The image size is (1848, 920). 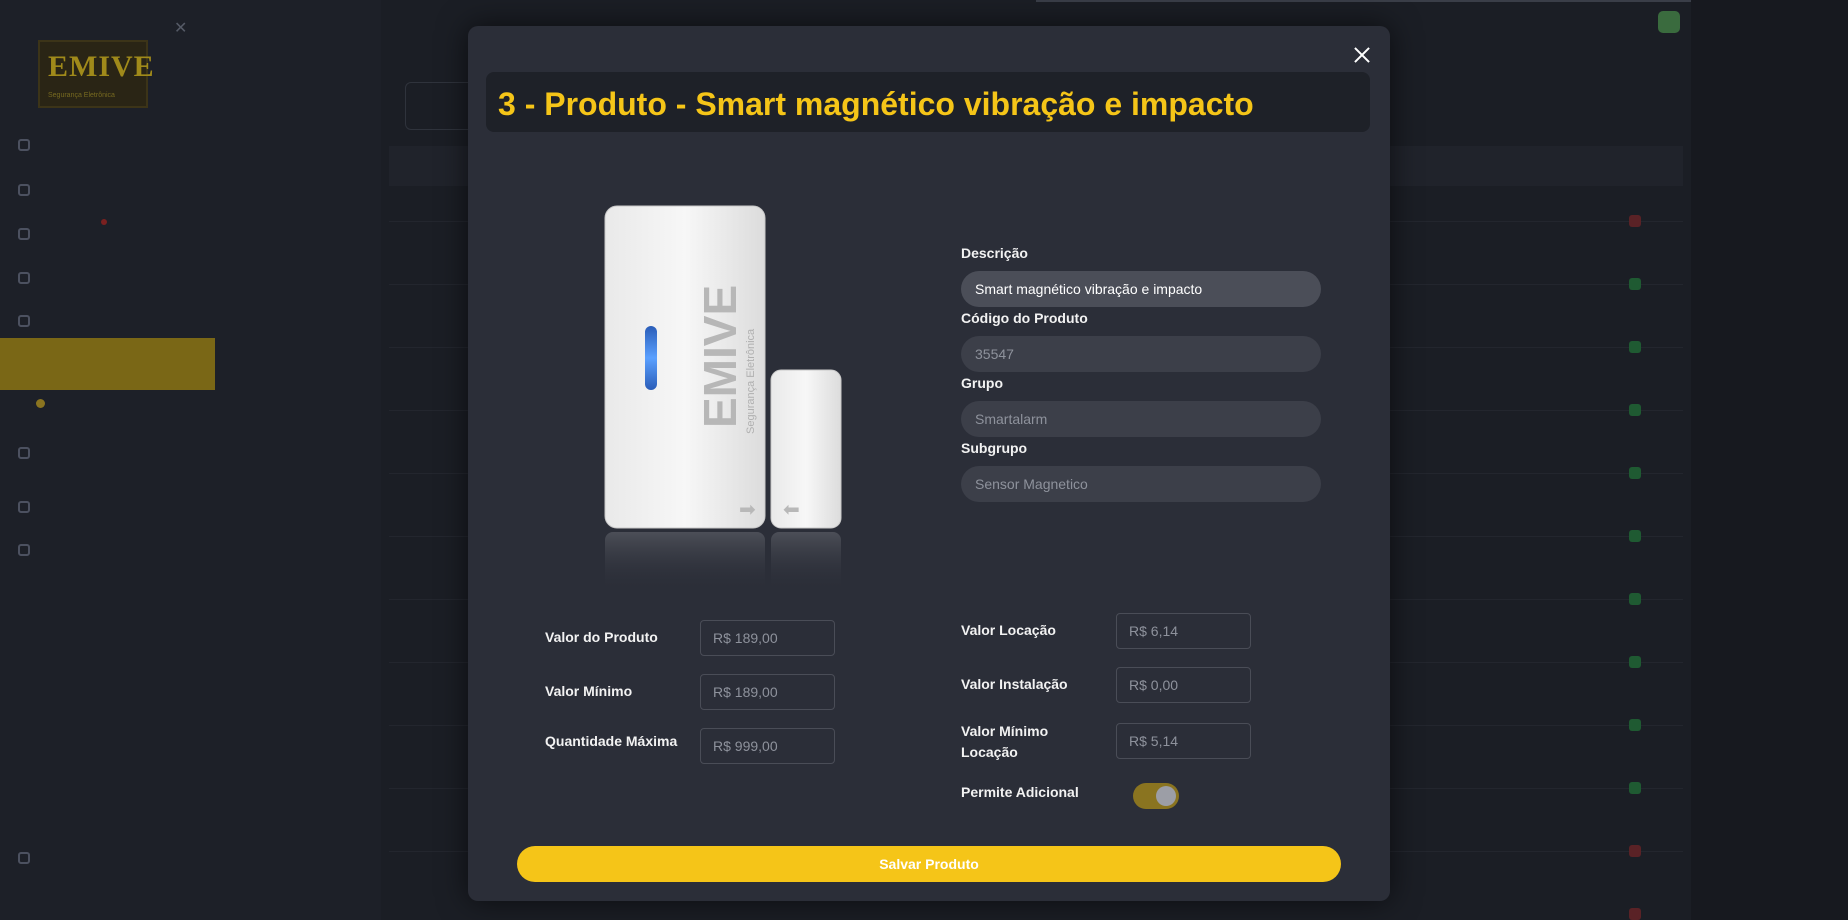 I want to click on valor-minimo-locacao-label-line1: Valor Mínimo, so click(x=1005, y=731).